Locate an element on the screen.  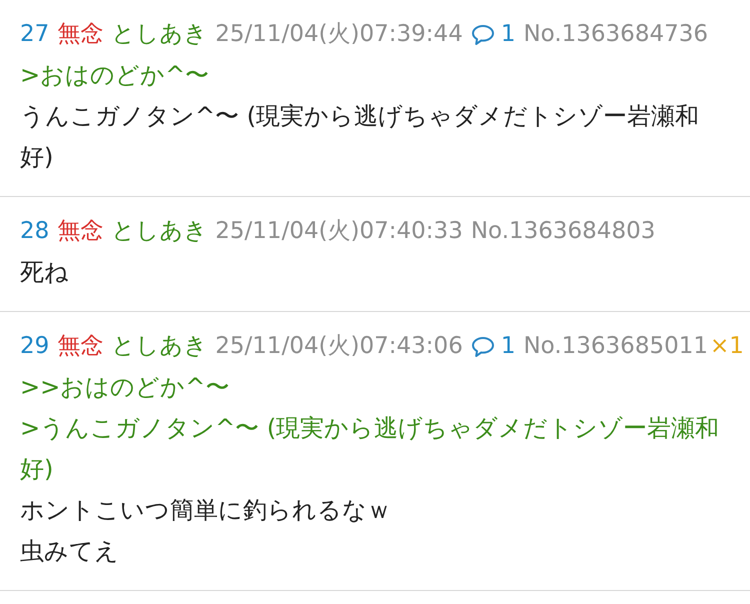
post-text: ホントこいつ簡単に釣られるなｗ is located at coordinates (206, 510).